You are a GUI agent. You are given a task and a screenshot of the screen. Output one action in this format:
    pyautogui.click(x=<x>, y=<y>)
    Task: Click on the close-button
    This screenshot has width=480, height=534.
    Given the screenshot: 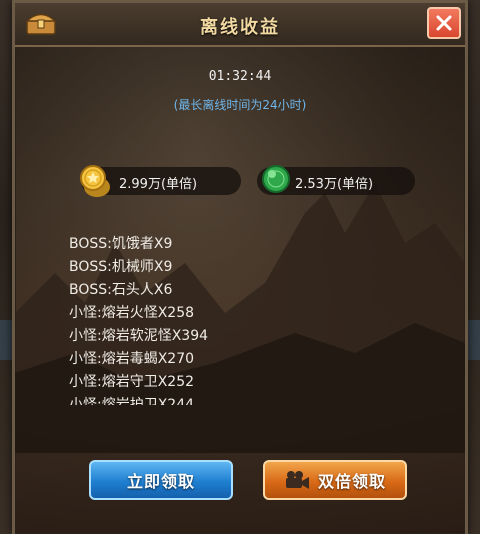 What is the action you would take?
    pyautogui.click(x=444, y=23)
    